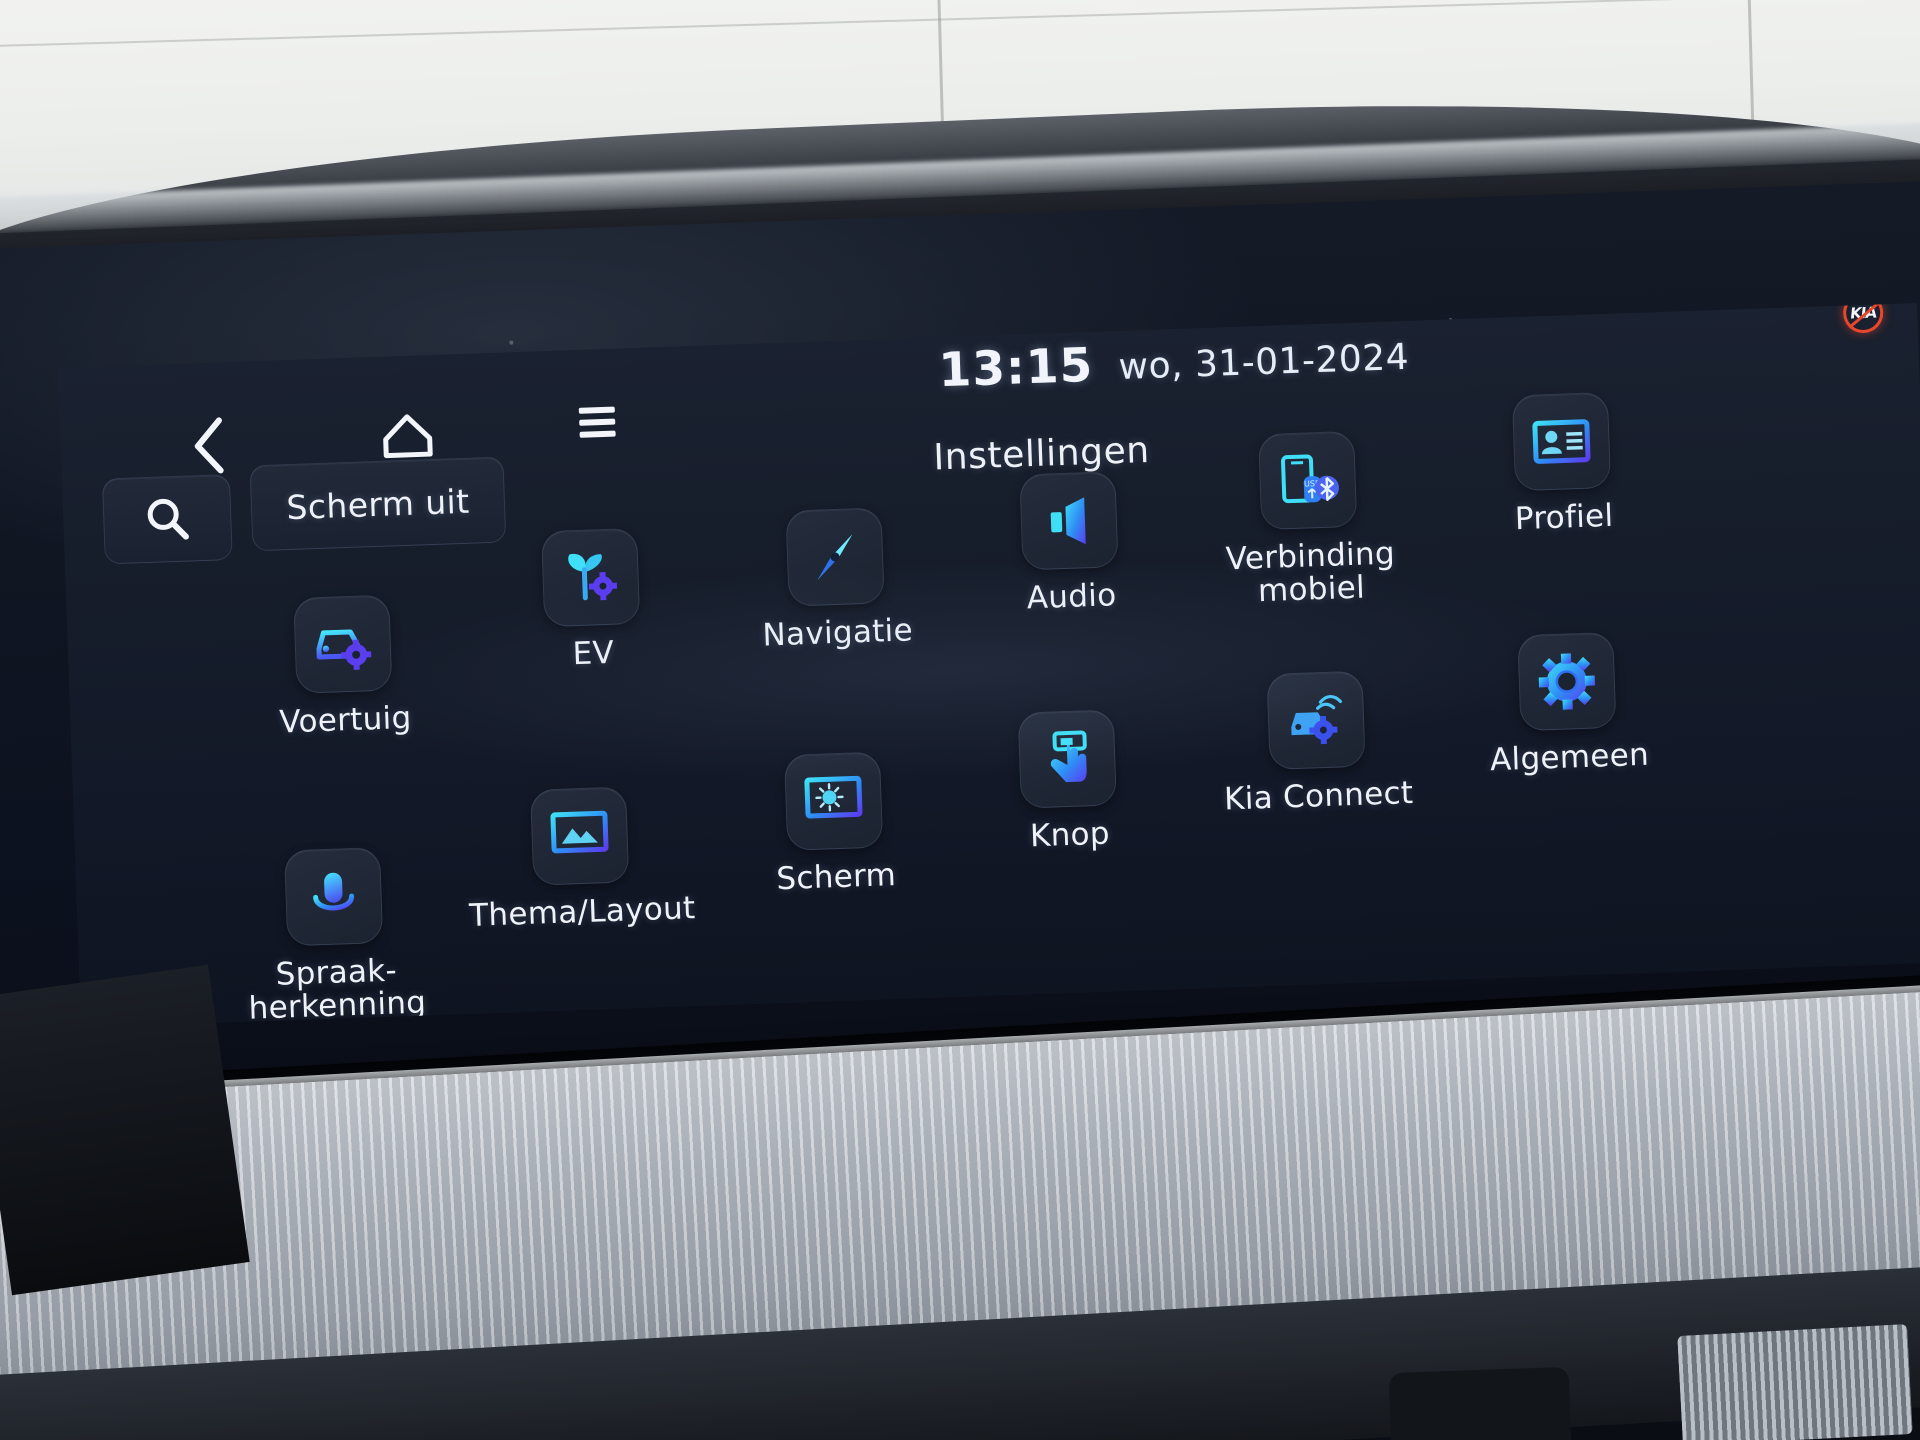 The width and height of the screenshot is (1920, 1440). I want to click on settings-tile-thema-layout: Thema/Layout, so click(582, 859).